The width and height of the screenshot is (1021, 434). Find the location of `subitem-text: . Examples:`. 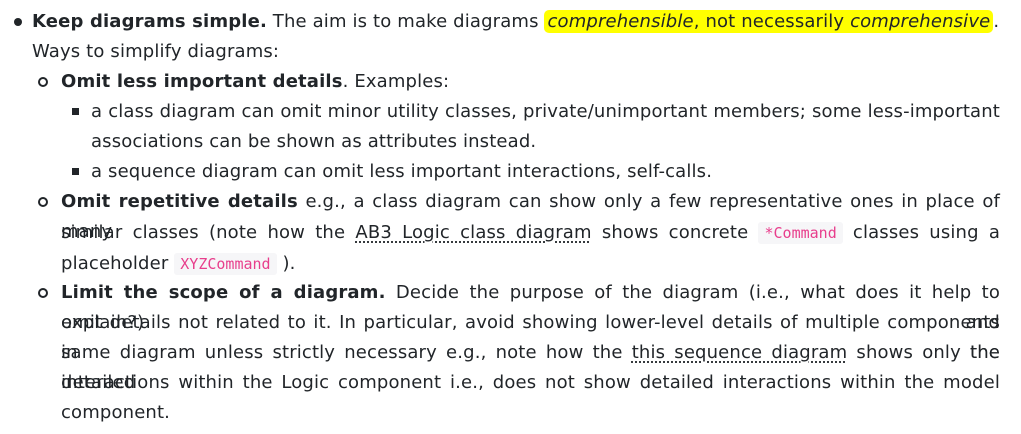

subitem-text: . Examples: is located at coordinates (396, 81).